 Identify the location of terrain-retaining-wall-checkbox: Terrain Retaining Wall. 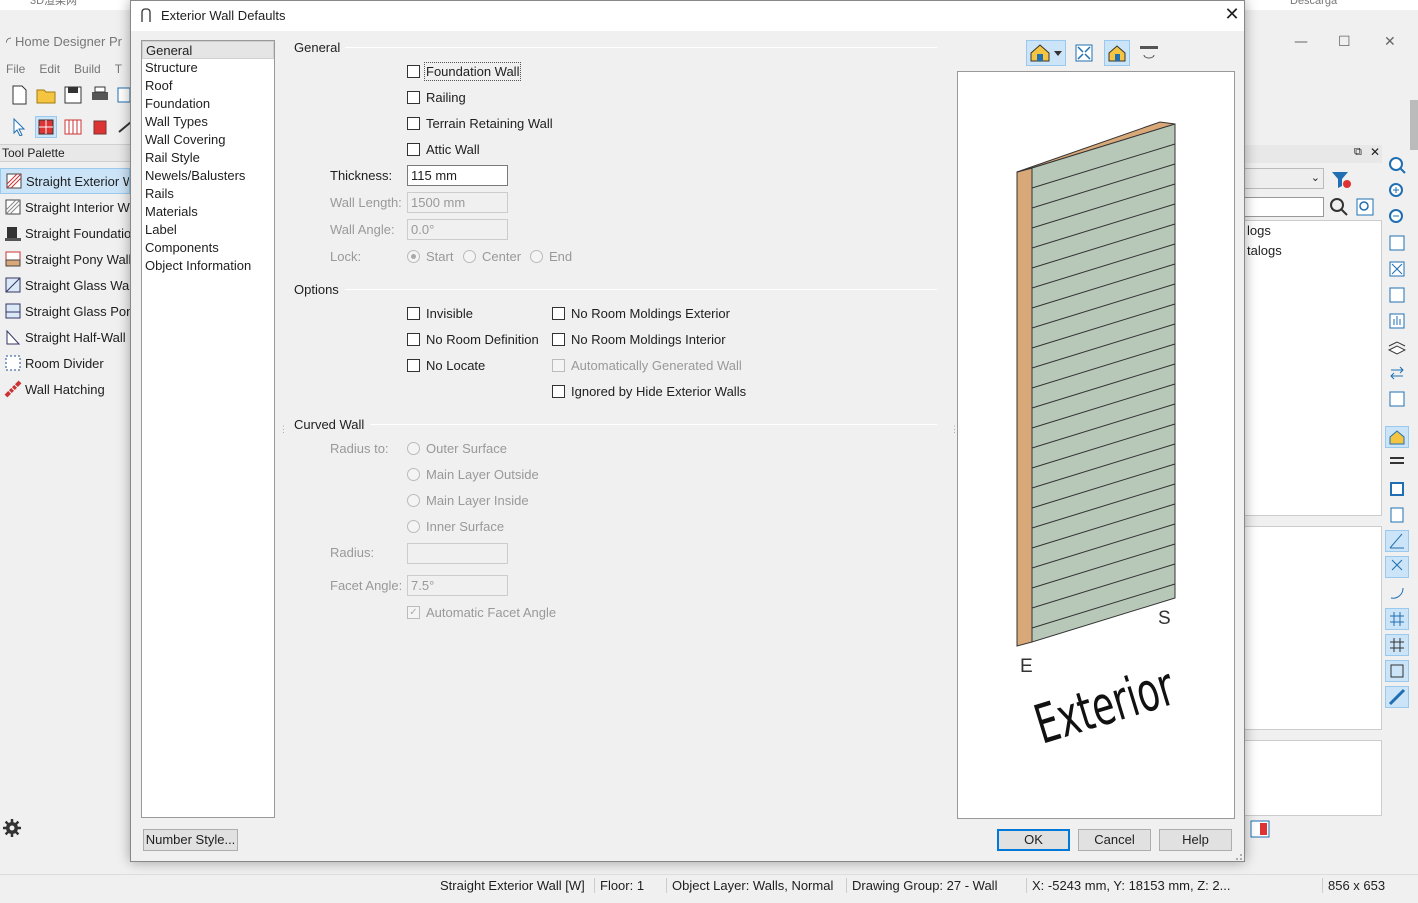
(480, 123).